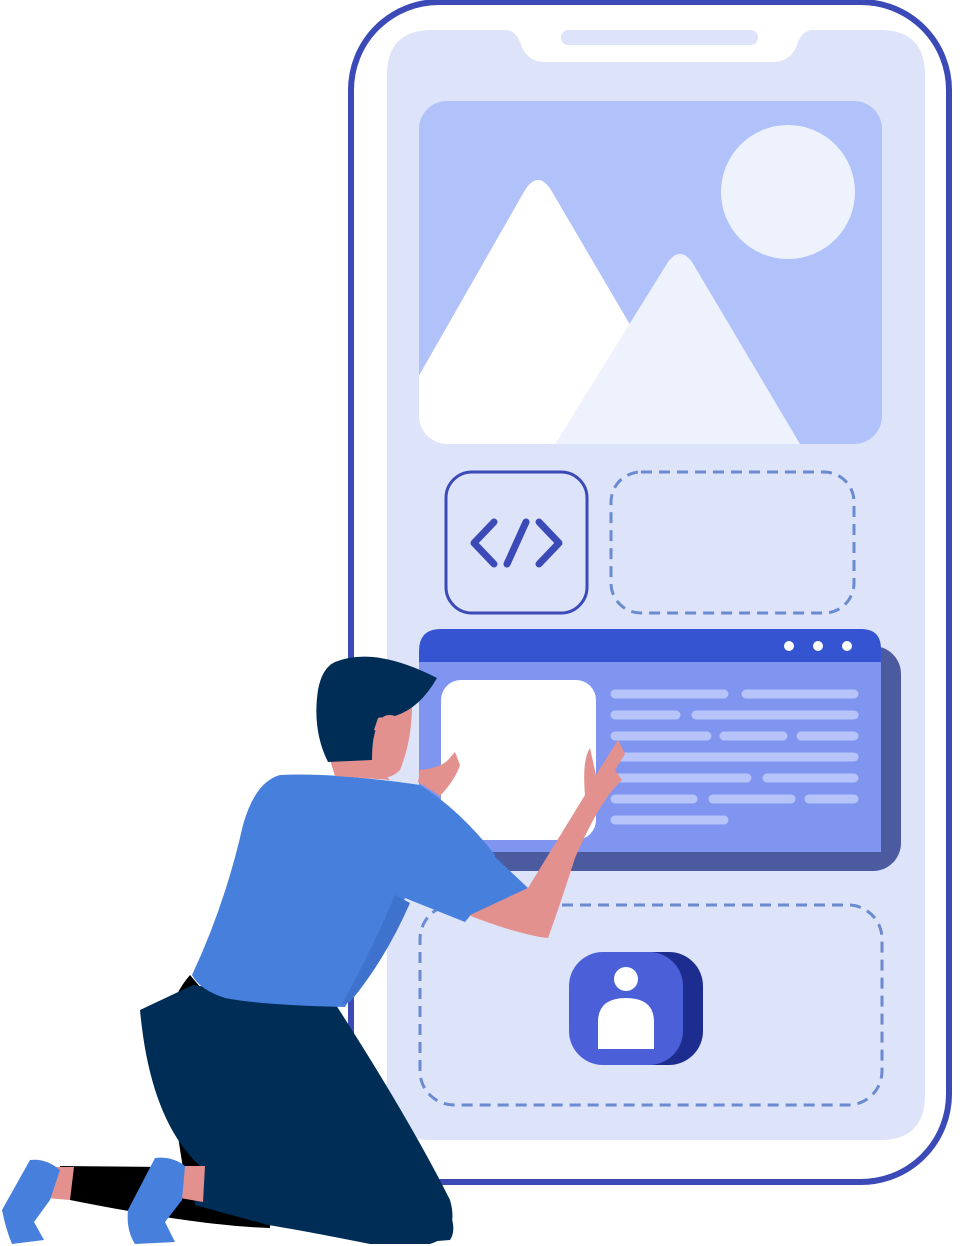 The width and height of the screenshot is (962, 1246). Describe the element at coordinates (650, 645) in the screenshot. I see `window-header` at that location.